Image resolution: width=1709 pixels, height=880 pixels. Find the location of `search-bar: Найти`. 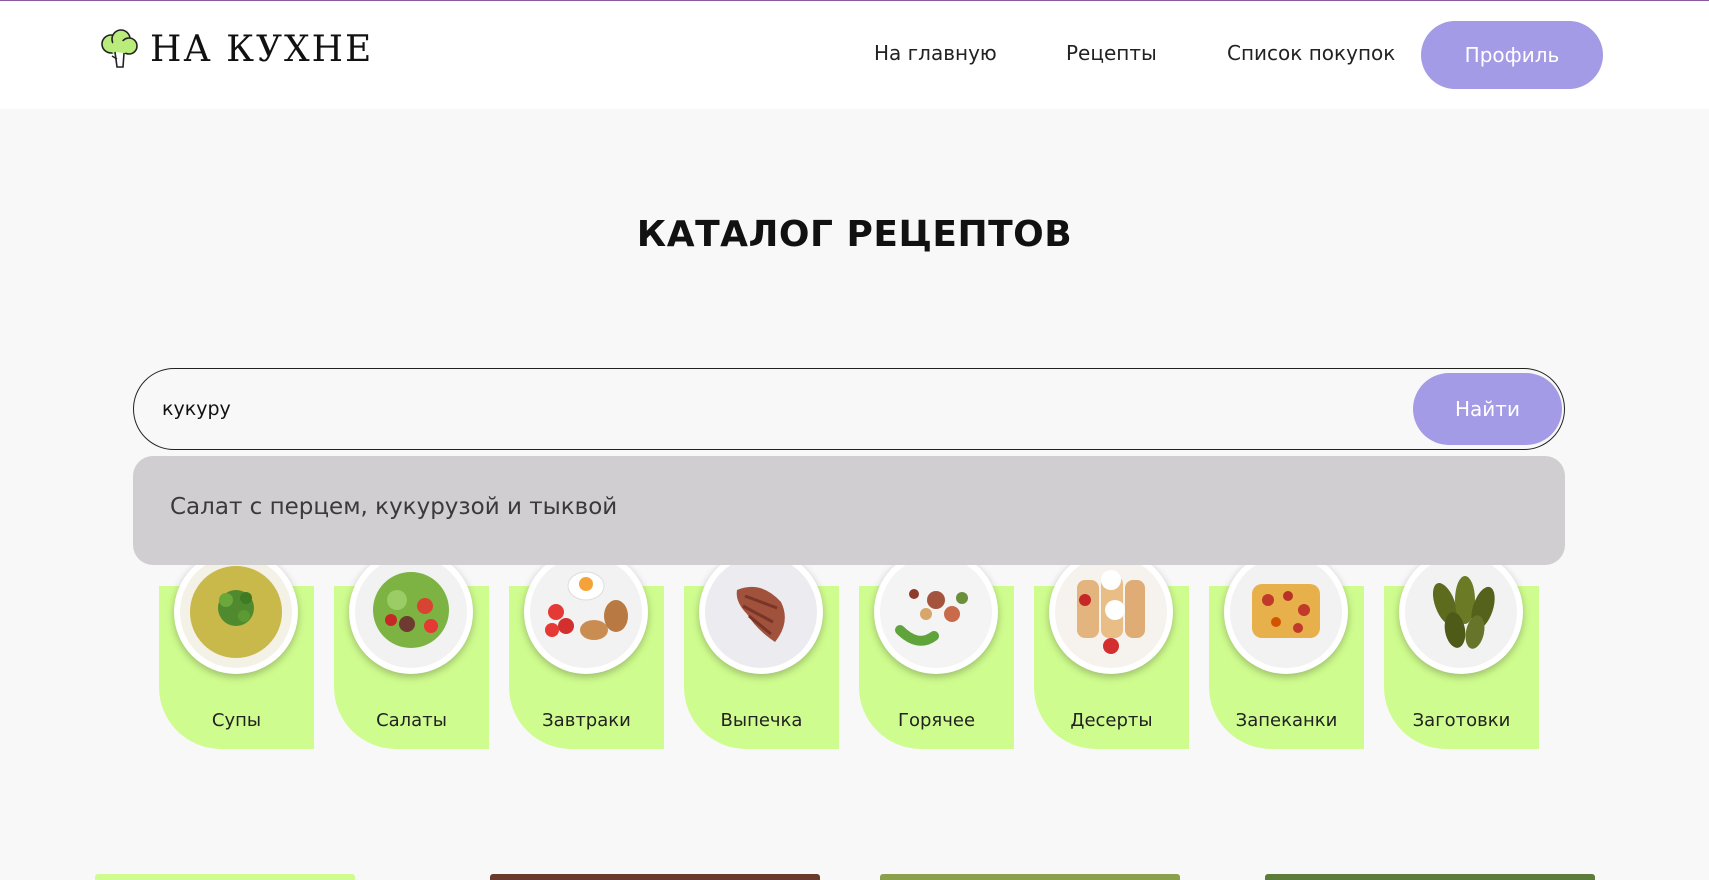

search-bar: Найти is located at coordinates (849, 409).